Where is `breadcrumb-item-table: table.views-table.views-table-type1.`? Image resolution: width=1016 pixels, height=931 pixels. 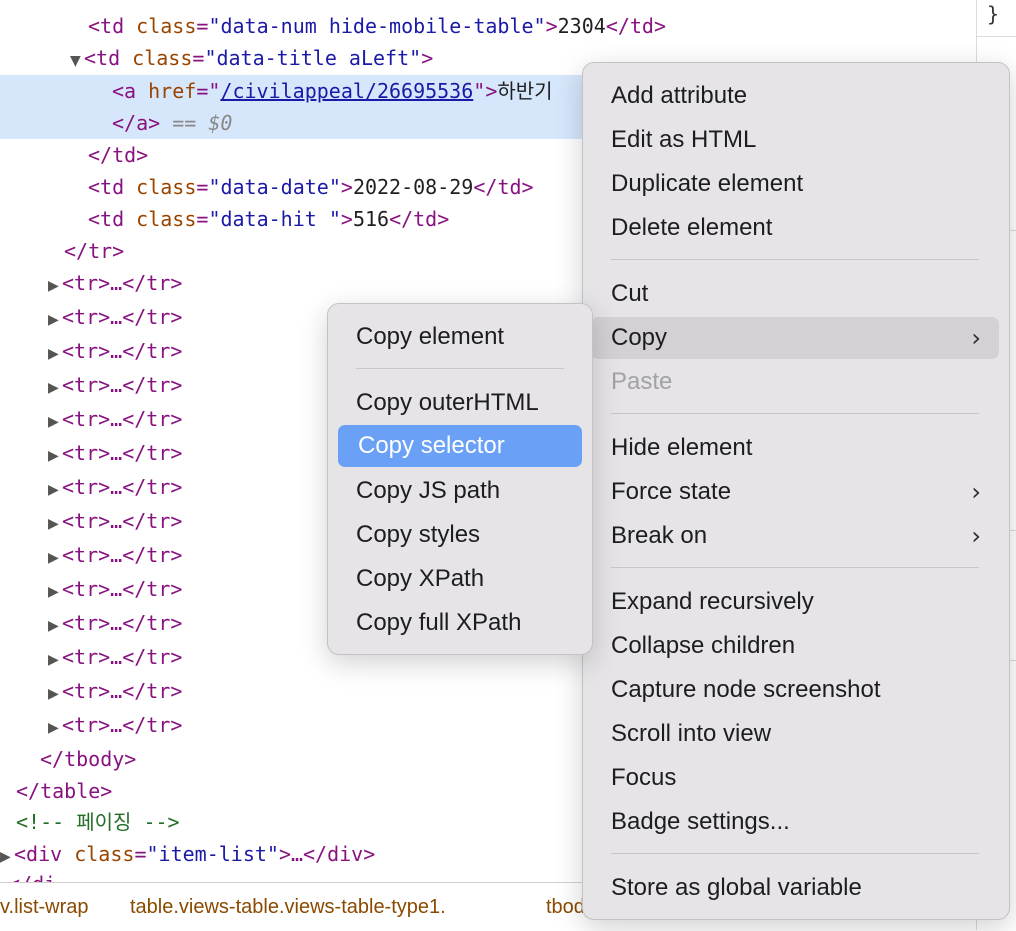 breadcrumb-item-table: table.views-table.views-table-type1. is located at coordinates (288, 907).